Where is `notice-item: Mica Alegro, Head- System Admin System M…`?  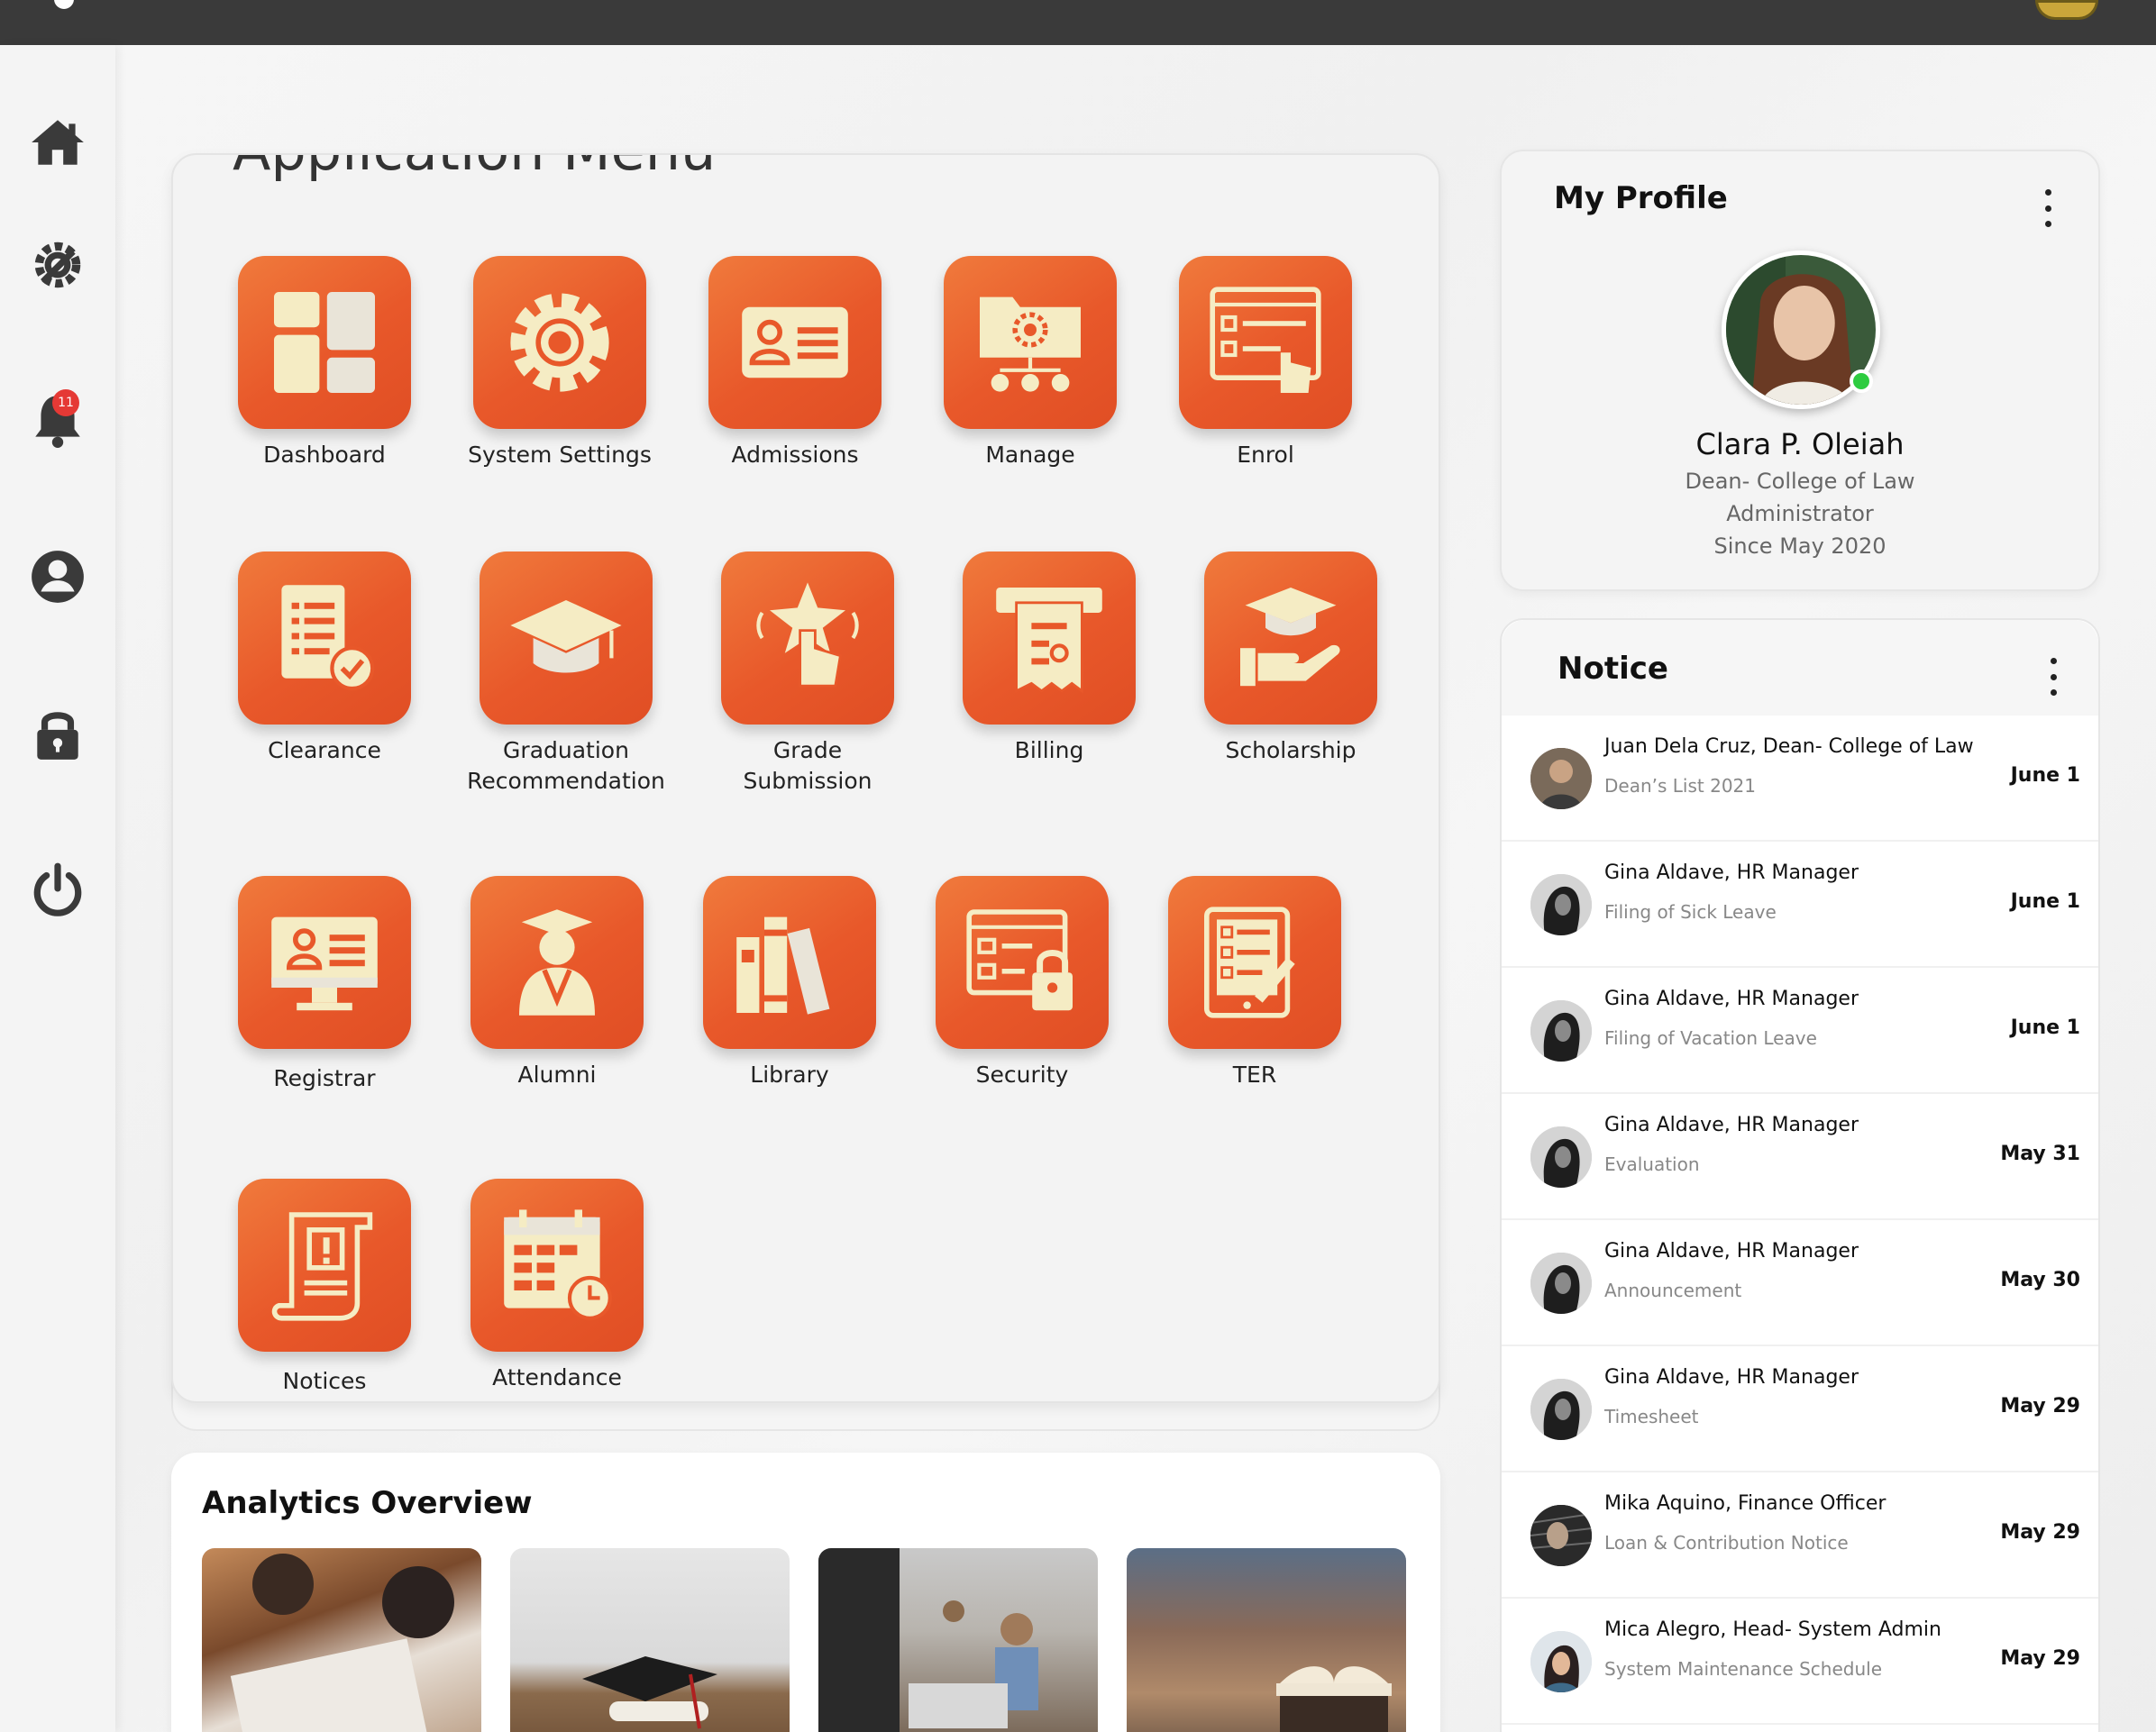
notice-item: Mica Alegro, Head- System Admin System M… is located at coordinates (1800, 1662).